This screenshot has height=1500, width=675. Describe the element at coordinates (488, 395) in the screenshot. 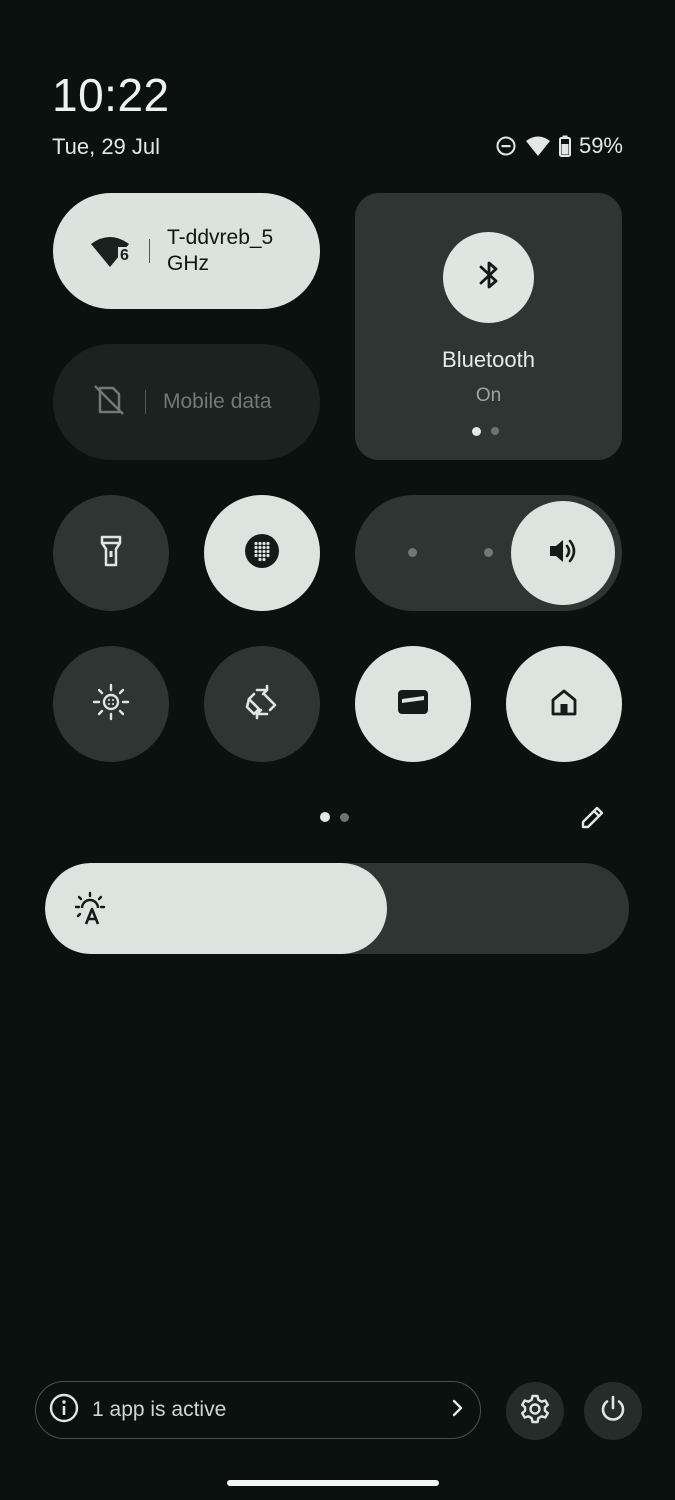

I see `bluetooth-status: On` at that location.